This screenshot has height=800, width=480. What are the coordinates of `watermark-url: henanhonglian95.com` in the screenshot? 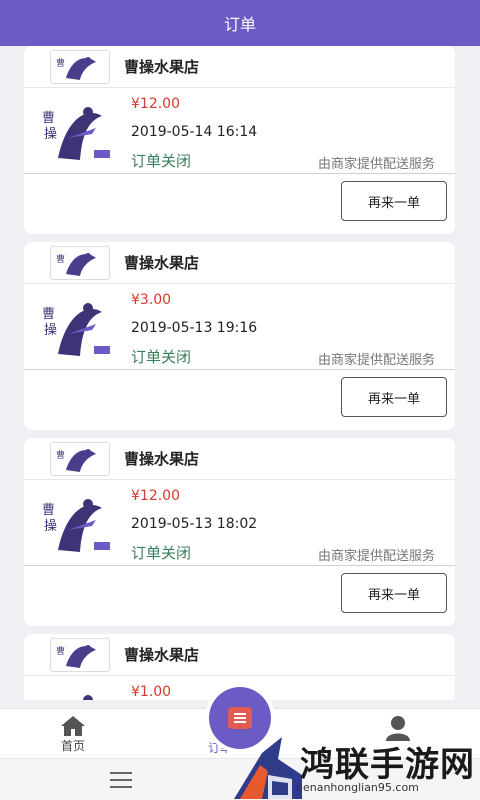 It's located at (357, 787).